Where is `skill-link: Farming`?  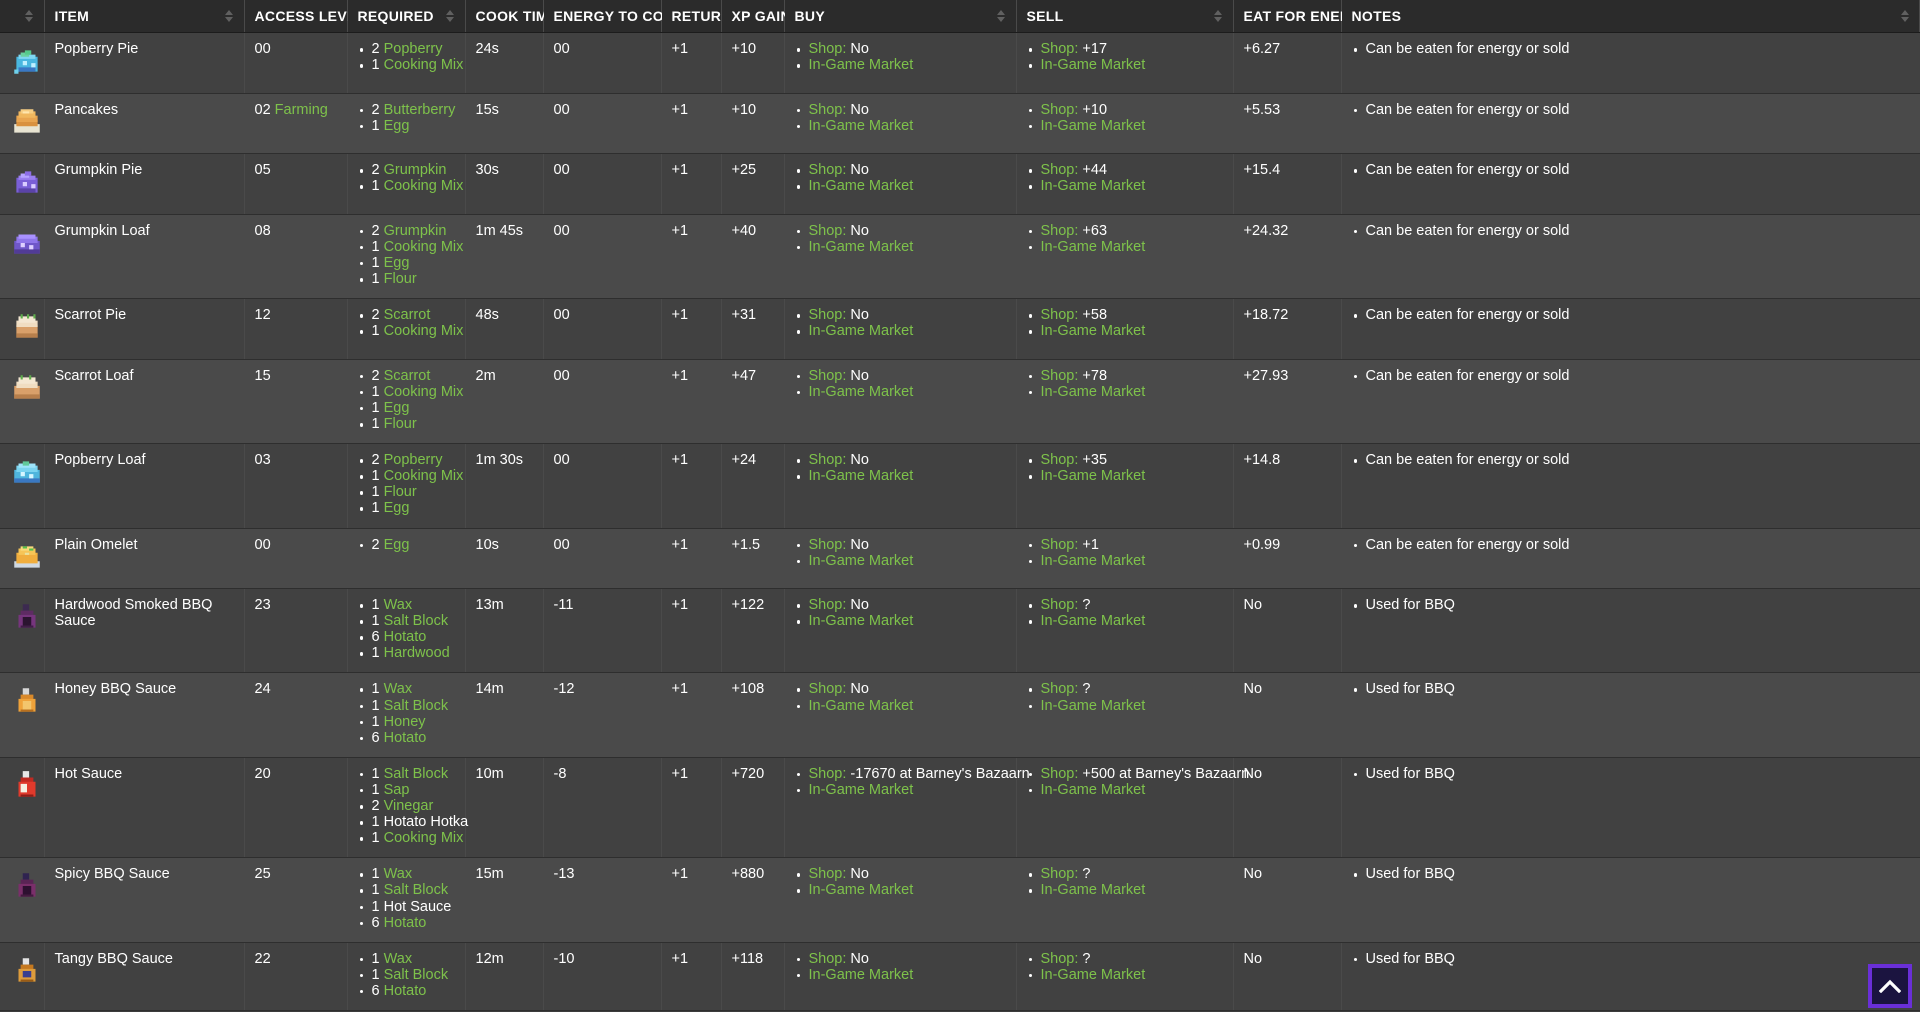
skill-link: Farming is located at coordinates (301, 110).